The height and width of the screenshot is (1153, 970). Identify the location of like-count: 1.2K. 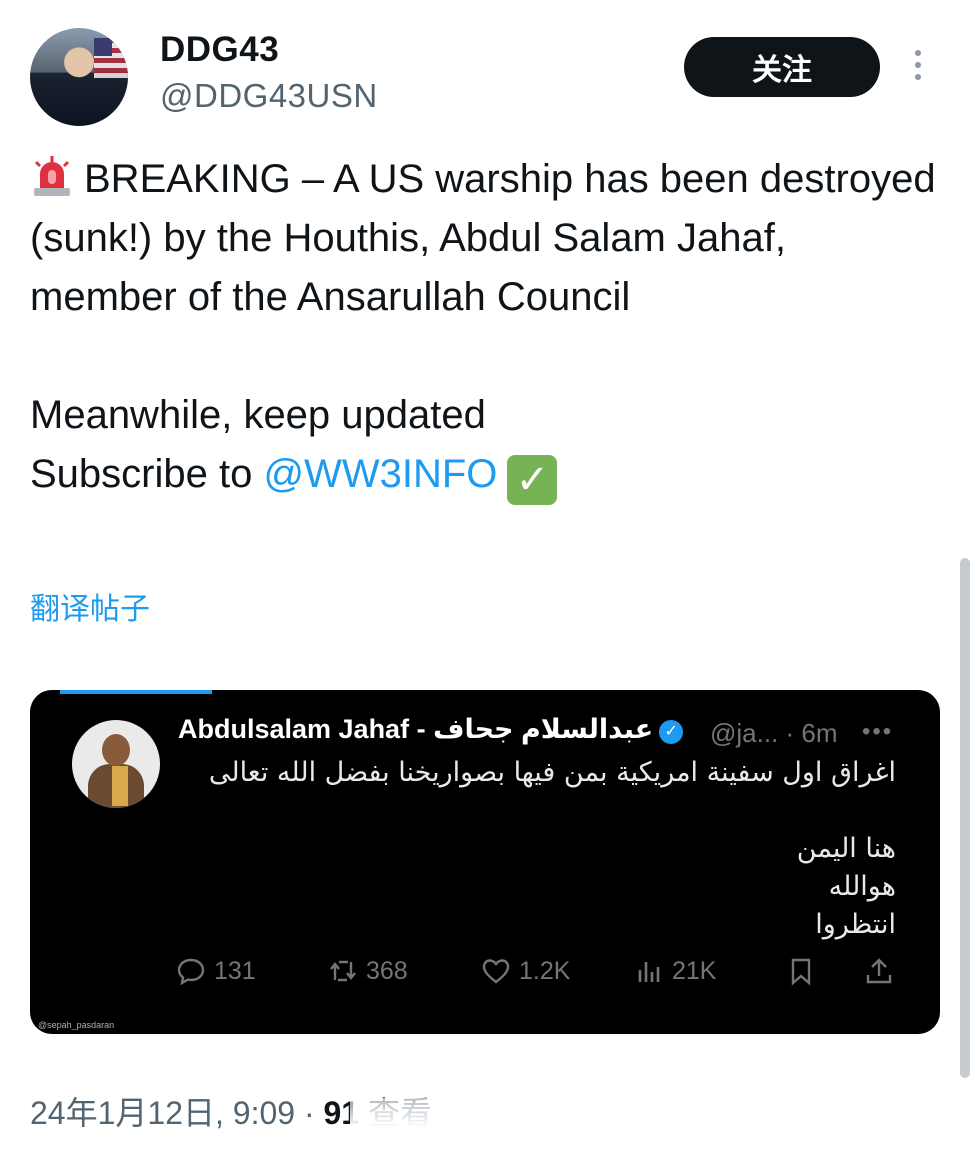
(545, 970).